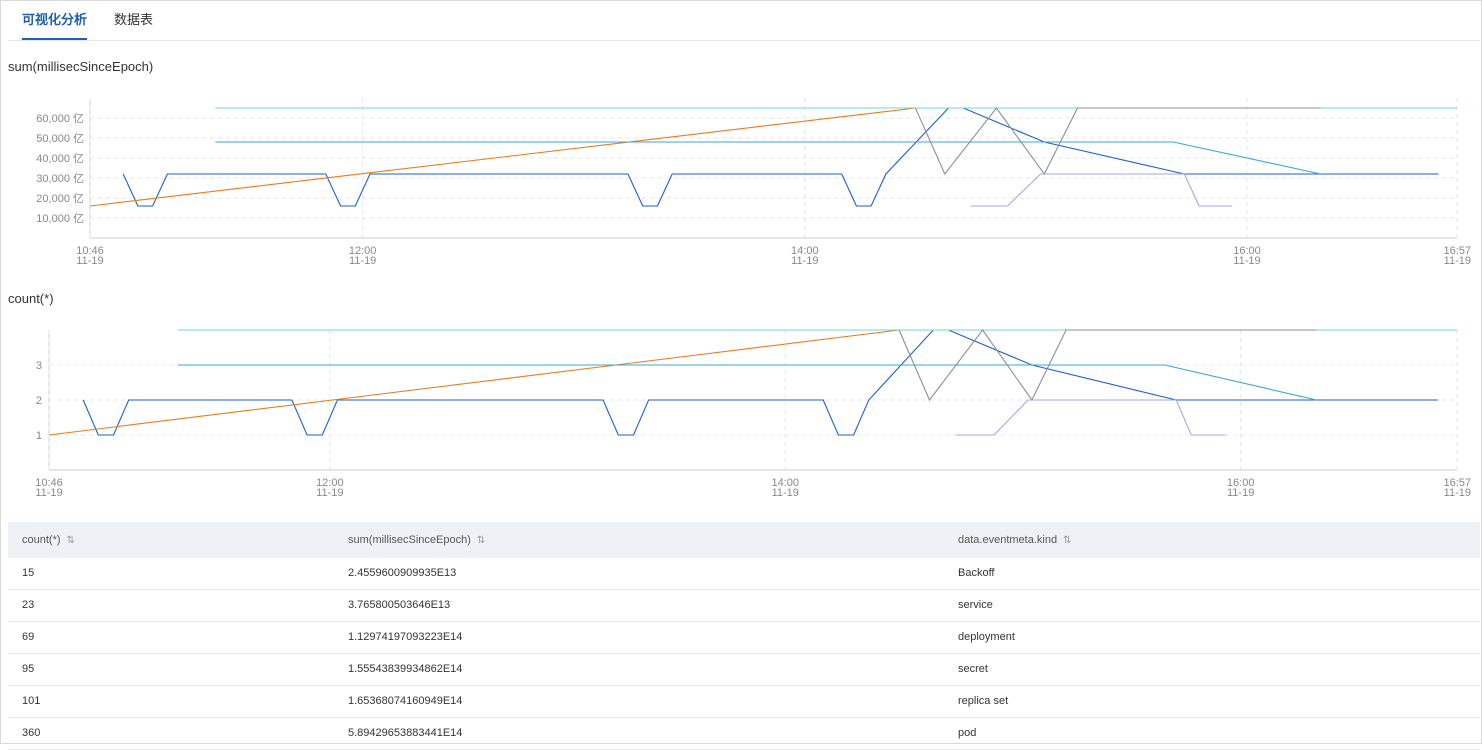 Image resolution: width=1482 pixels, height=750 pixels. Describe the element at coordinates (399, 605) in the screenshot. I see `table-cell: 3.765800503646E13` at that location.